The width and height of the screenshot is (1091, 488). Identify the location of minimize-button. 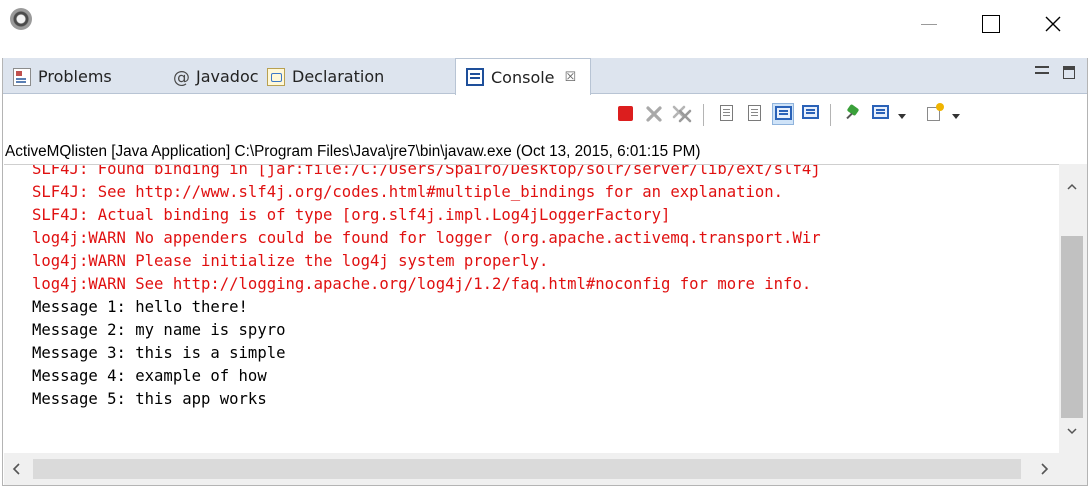
(929, 24).